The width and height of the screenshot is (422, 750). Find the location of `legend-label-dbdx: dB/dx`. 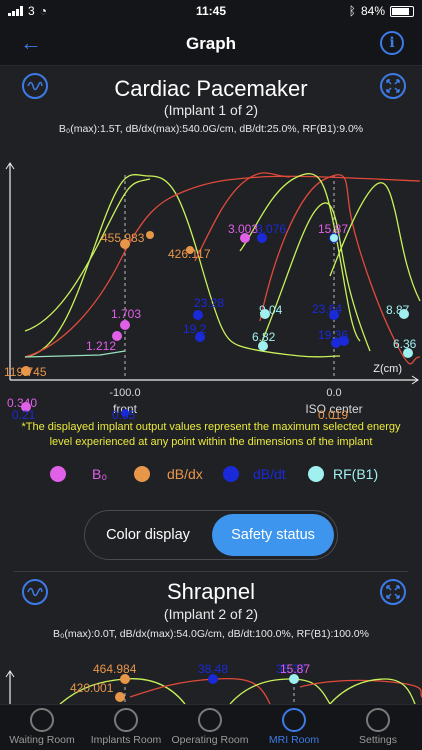

legend-label-dbdx: dB/dx is located at coordinates (185, 474).